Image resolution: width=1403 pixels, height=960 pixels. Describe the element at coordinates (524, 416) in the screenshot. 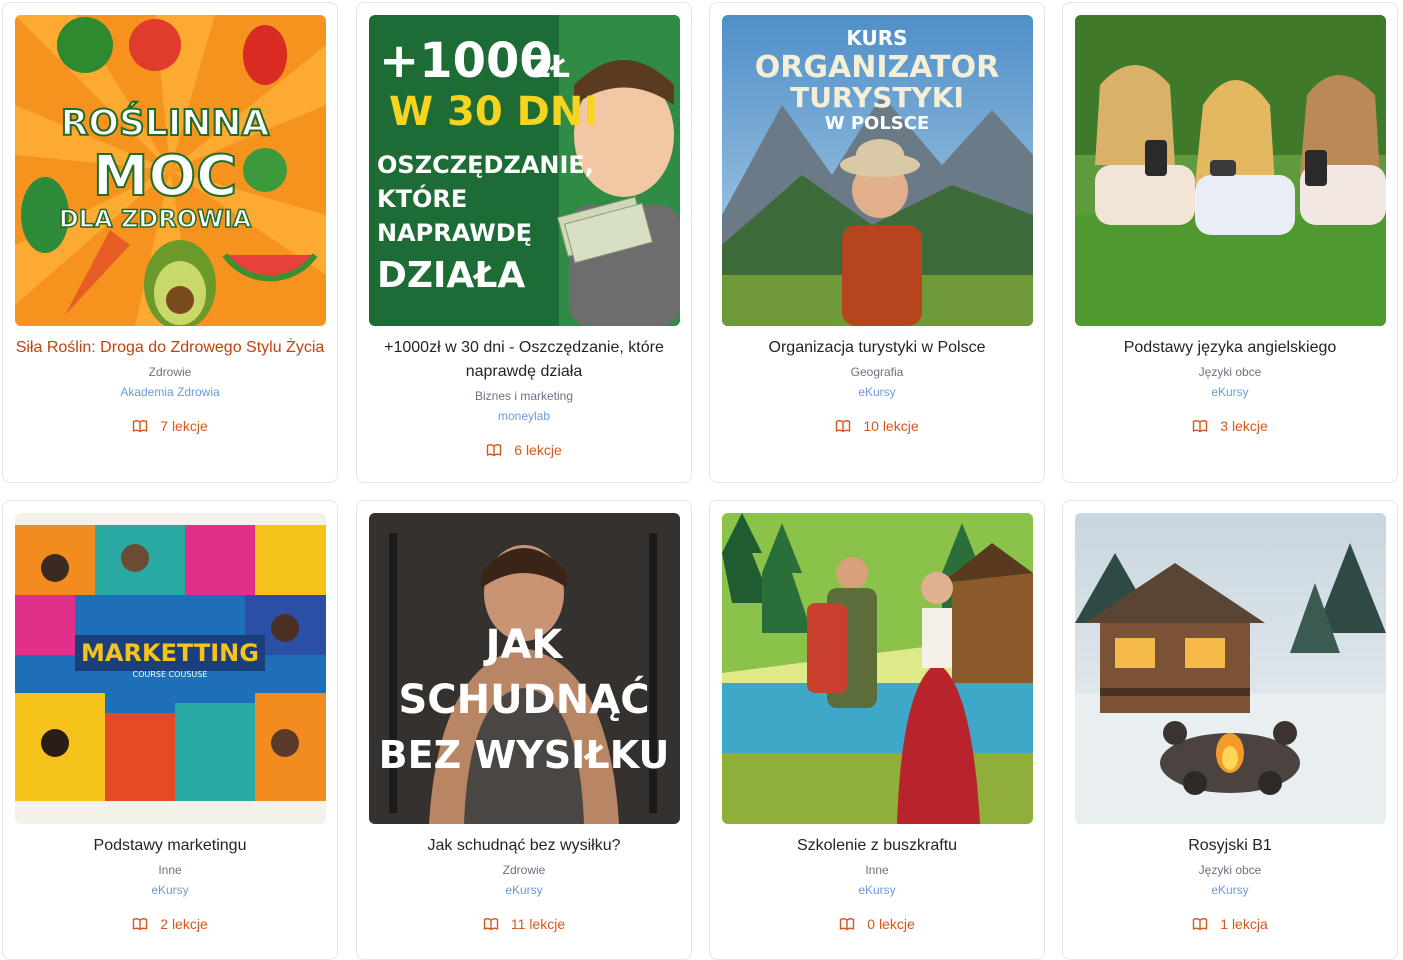

I see `course-author-link: moneylab` at that location.